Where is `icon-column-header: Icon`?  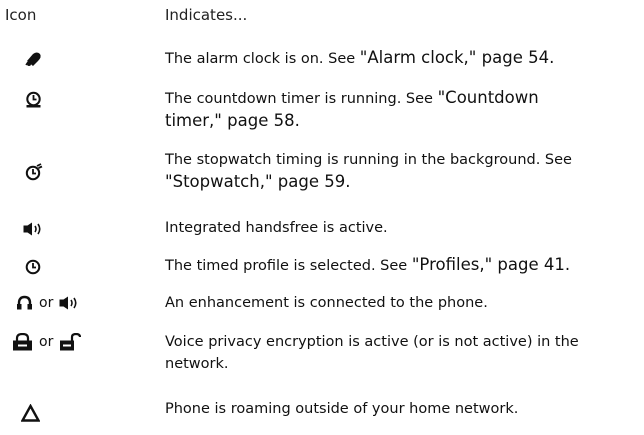
icon-column-header: Icon is located at coordinates (21, 15).